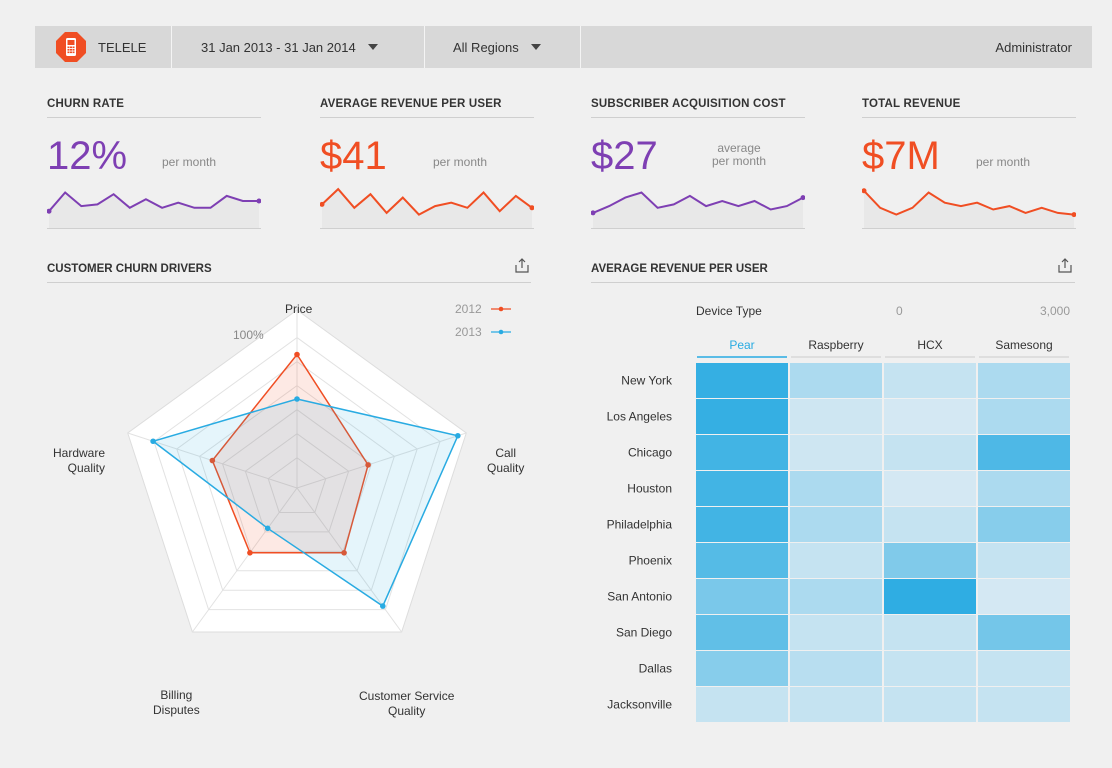  Describe the element at coordinates (497, 47) in the screenshot. I see `region-dropdown: All Regions` at that location.